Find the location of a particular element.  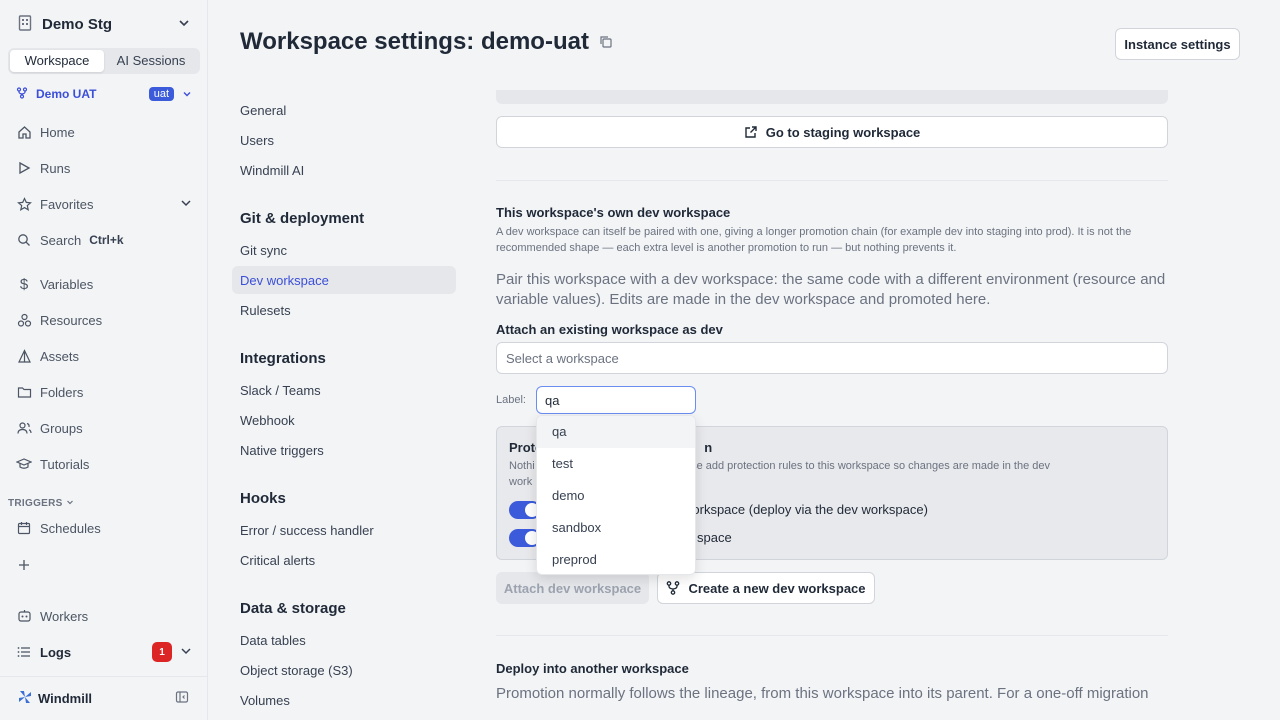

sidebar-item-logs: Logs 1 is located at coordinates (104, 652).